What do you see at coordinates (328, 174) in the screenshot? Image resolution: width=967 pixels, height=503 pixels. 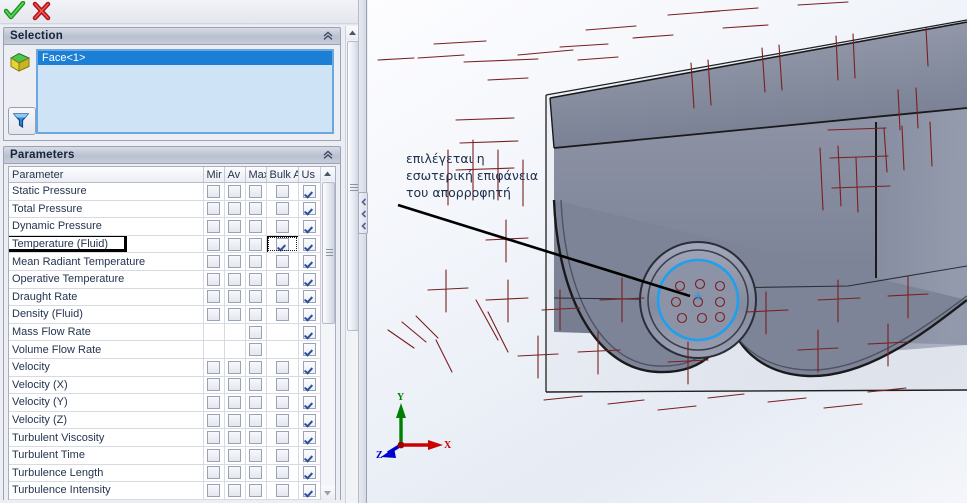 I see `triangle-up-icon` at bounding box center [328, 174].